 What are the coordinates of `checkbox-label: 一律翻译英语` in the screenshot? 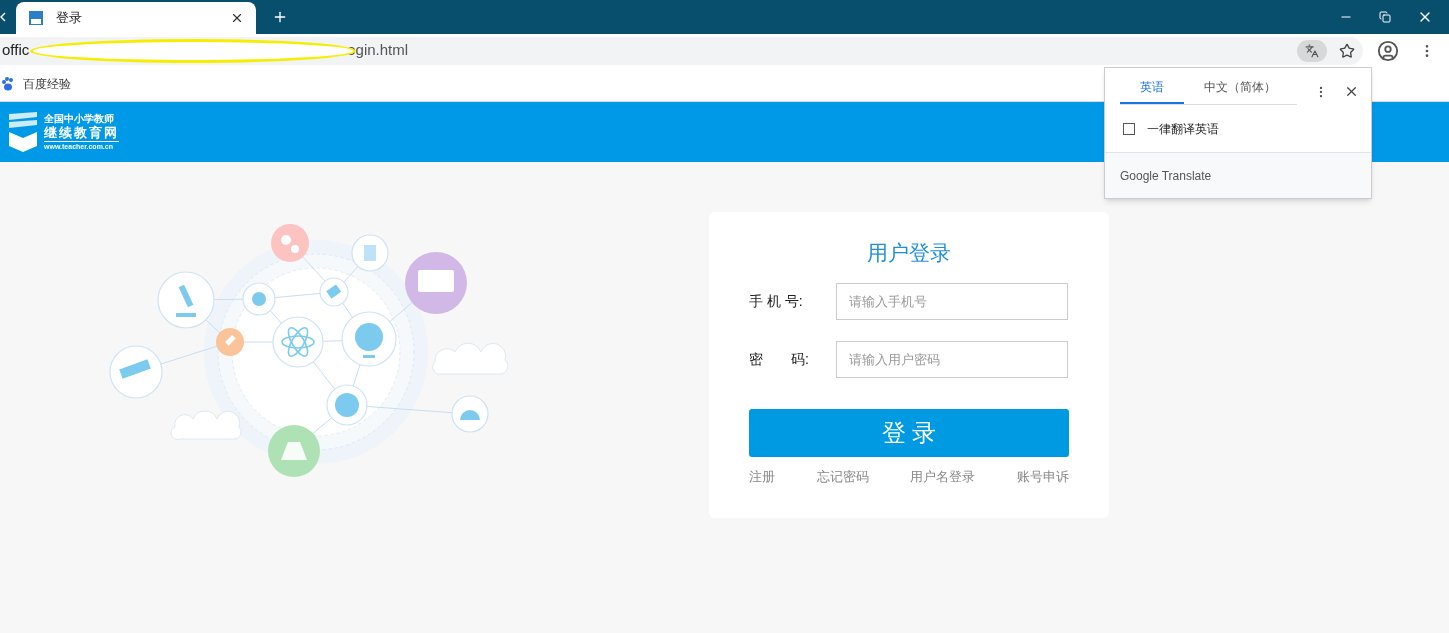 It's located at (1183, 129).